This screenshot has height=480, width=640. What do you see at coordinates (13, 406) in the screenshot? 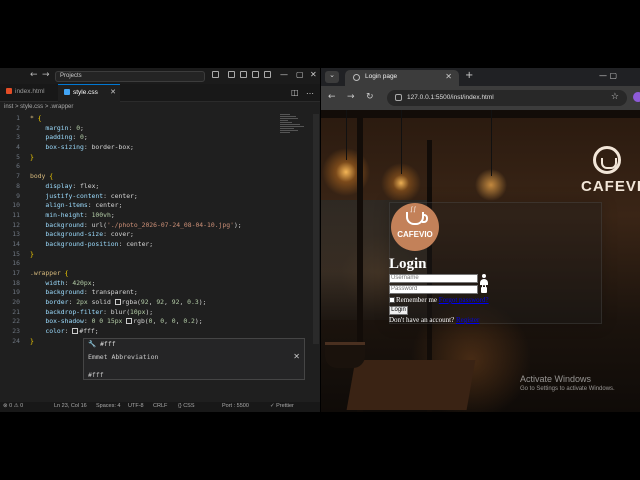
I see `problems-count: ⊗ 0 ⚠ 0` at bounding box center [13, 406].